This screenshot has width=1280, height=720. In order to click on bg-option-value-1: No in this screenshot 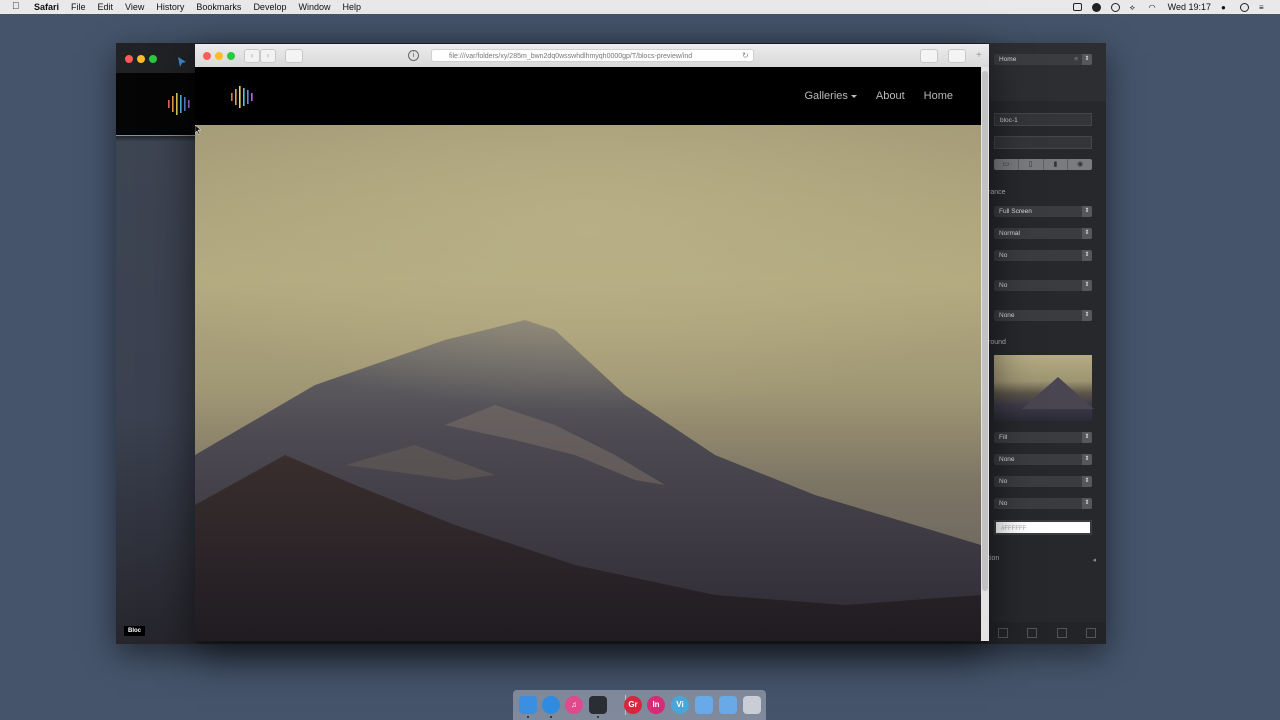, I will do `click(1003, 481)`.